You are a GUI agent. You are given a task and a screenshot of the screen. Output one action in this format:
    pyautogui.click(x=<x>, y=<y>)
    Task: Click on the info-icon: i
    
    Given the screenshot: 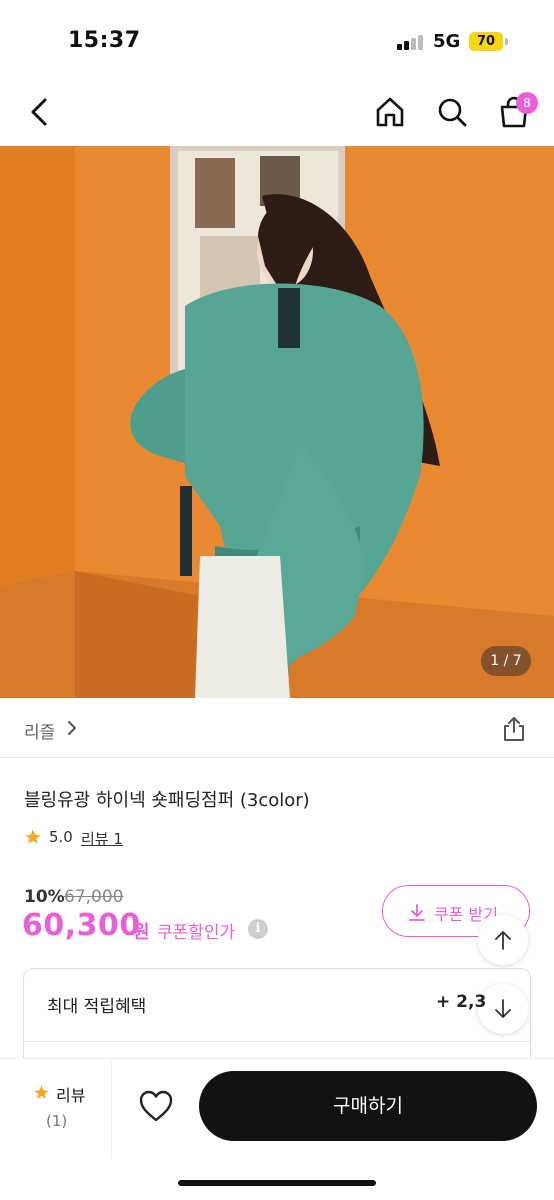 What is the action you would take?
    pyautogui.click(x=258, y=929)
    